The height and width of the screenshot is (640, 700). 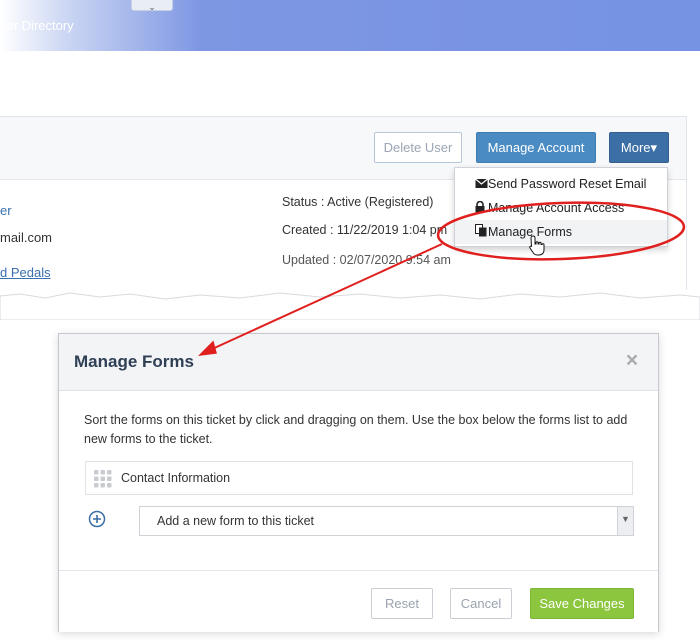 What do you see at coordinates (561, 184) in the screenshot?
I see `menu-item-send-password-reset: Send Password Reset Email` at bounding box center [561, 184].